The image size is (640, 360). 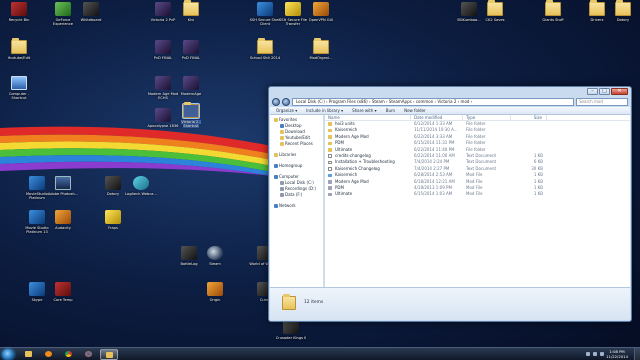 I want to click on desktop-icon-recycle-bin: Recycle Bin, so click(x=19, y=12).